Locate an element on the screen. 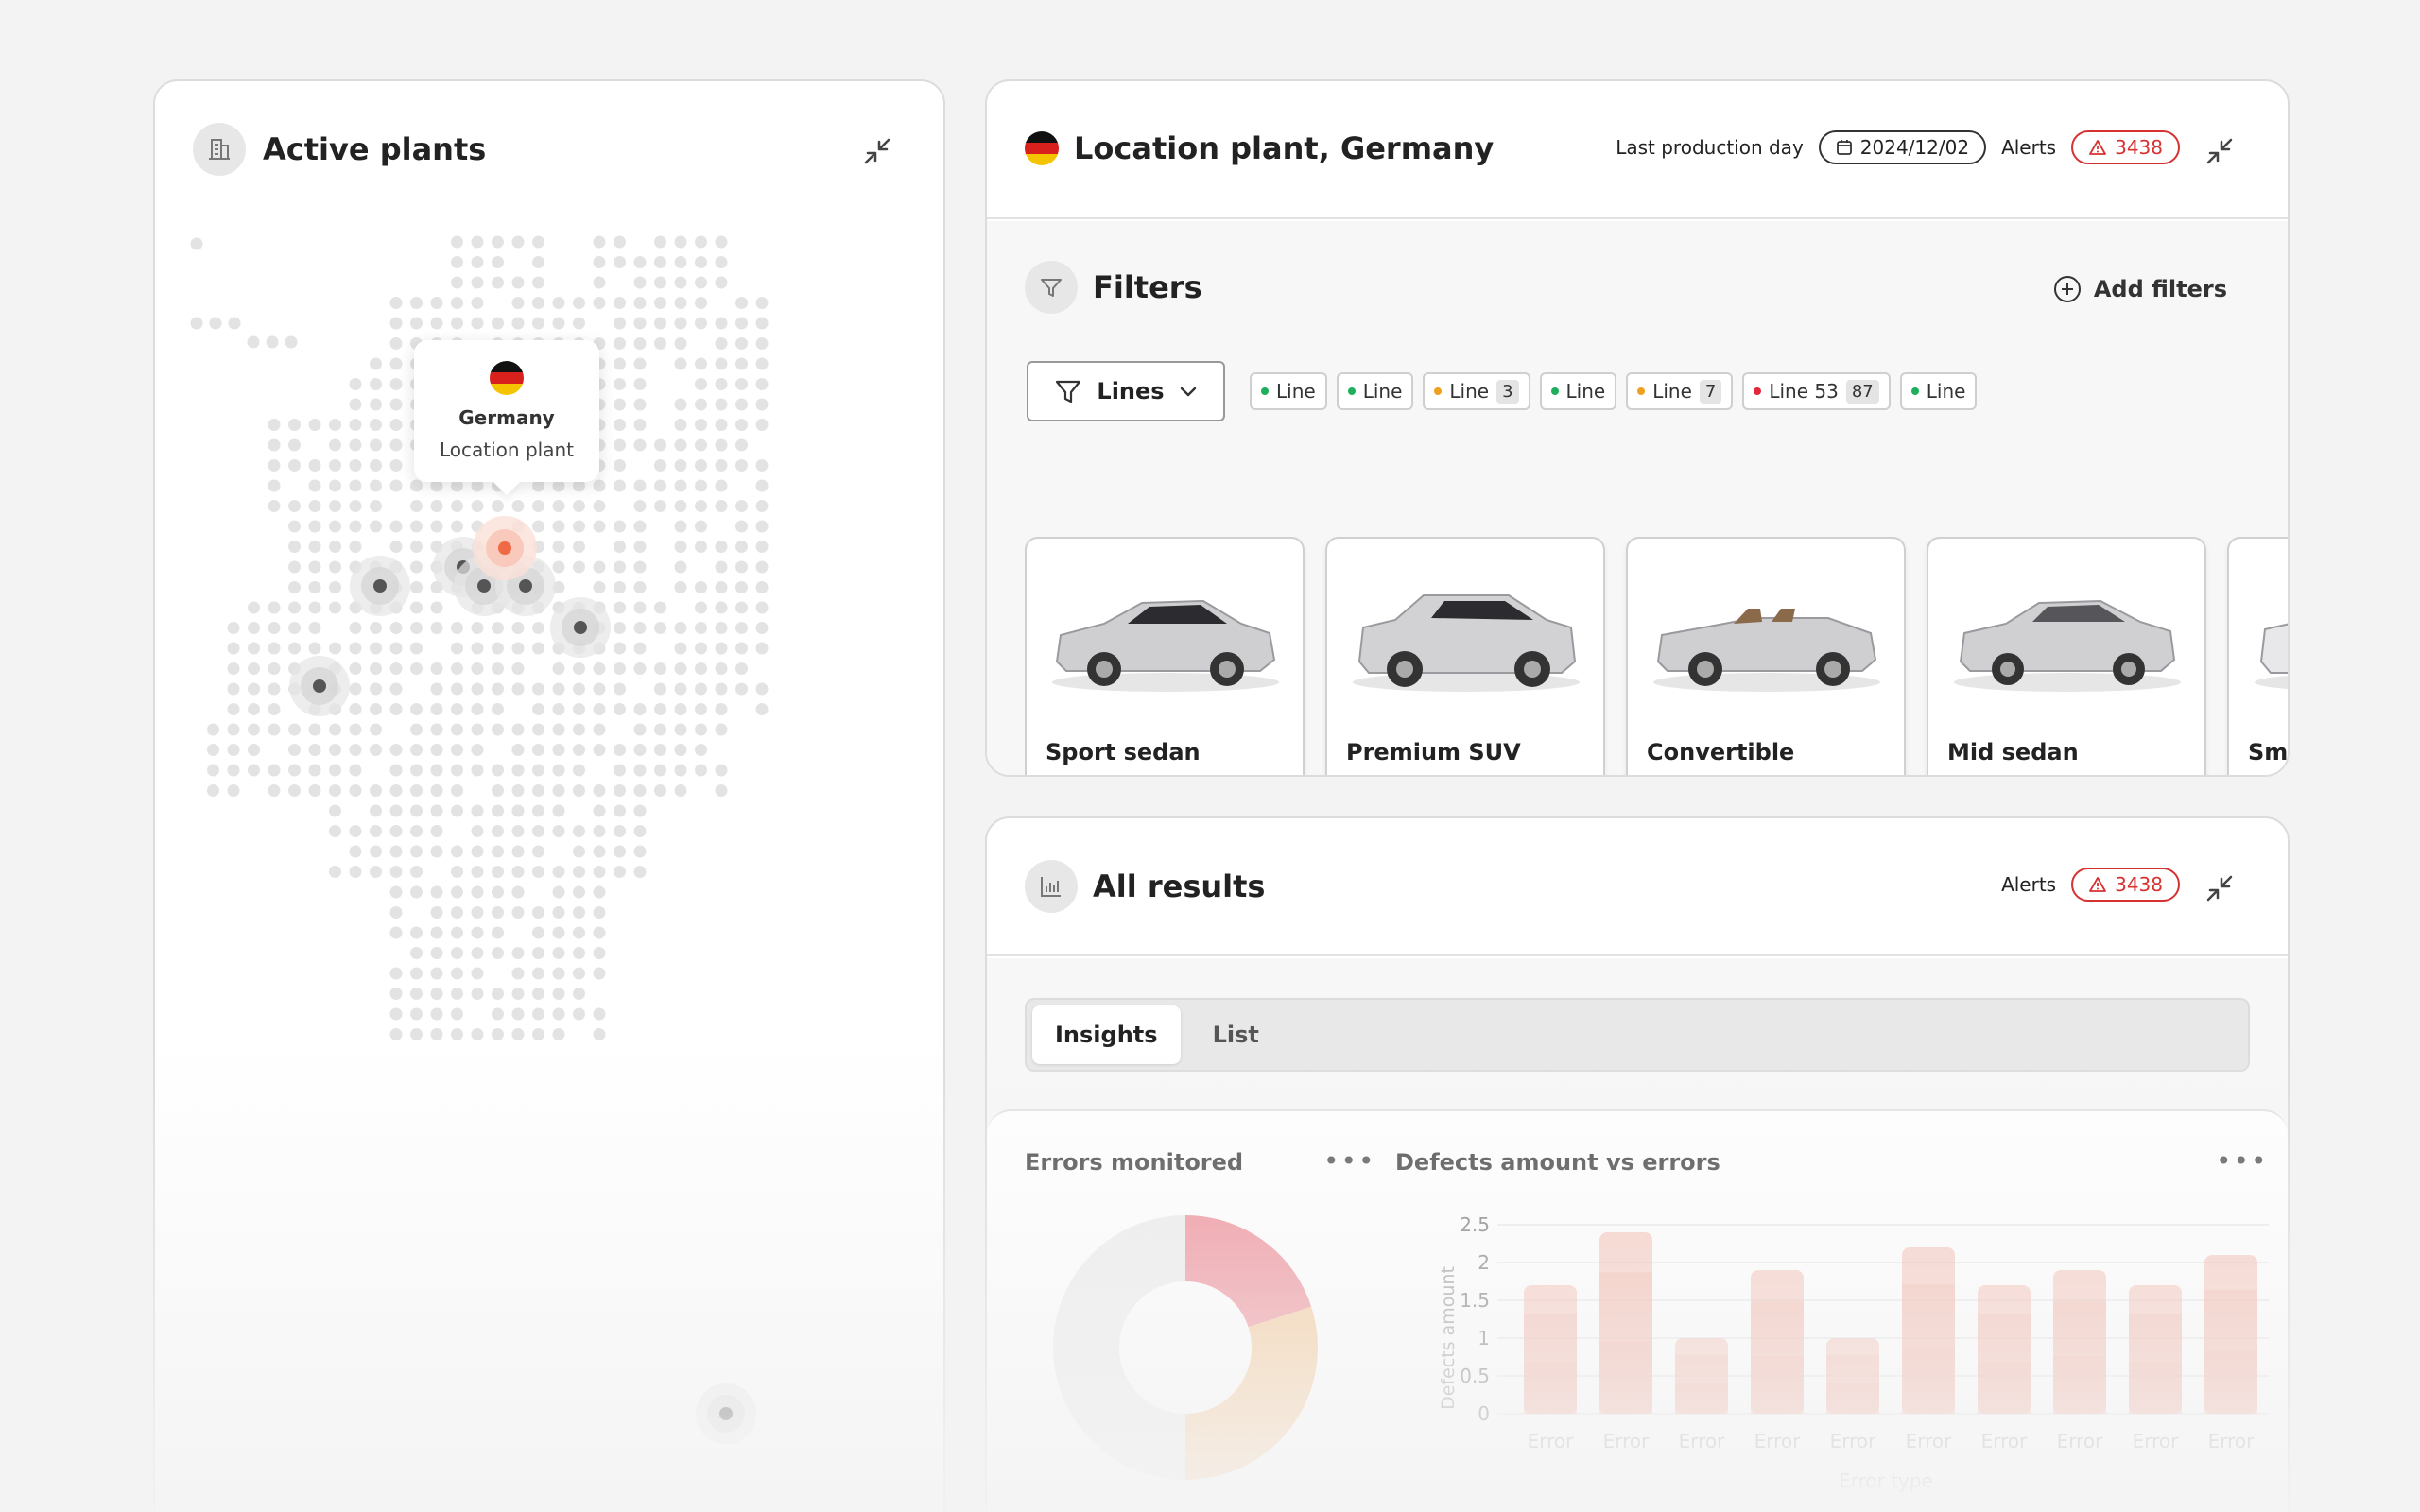 The image size is (2420, 1512). tab-list: List is located at coordinates (1236, 1034).